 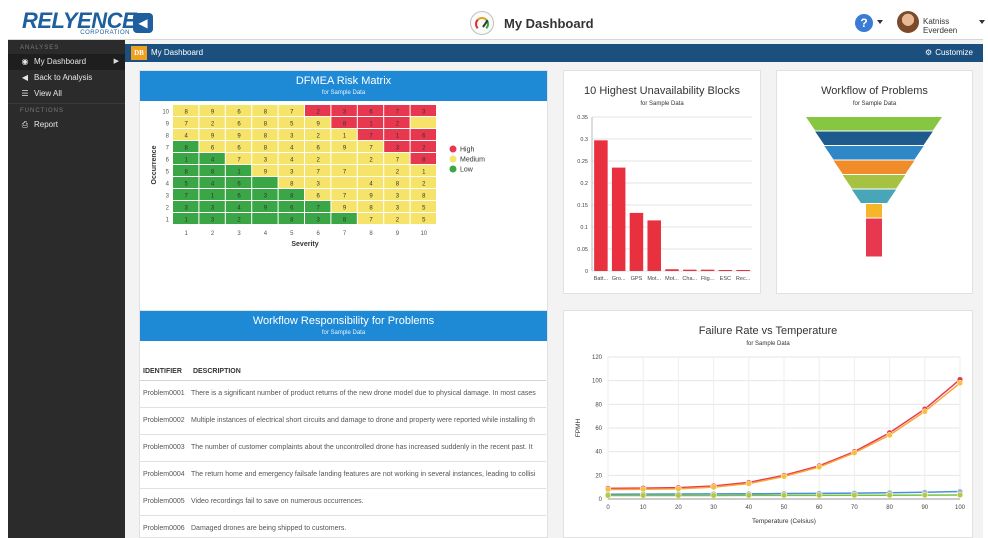 I want to click on sidebar-item-back-to-analysis: ◀ Back to Analysis, so click(x=66, y=78).